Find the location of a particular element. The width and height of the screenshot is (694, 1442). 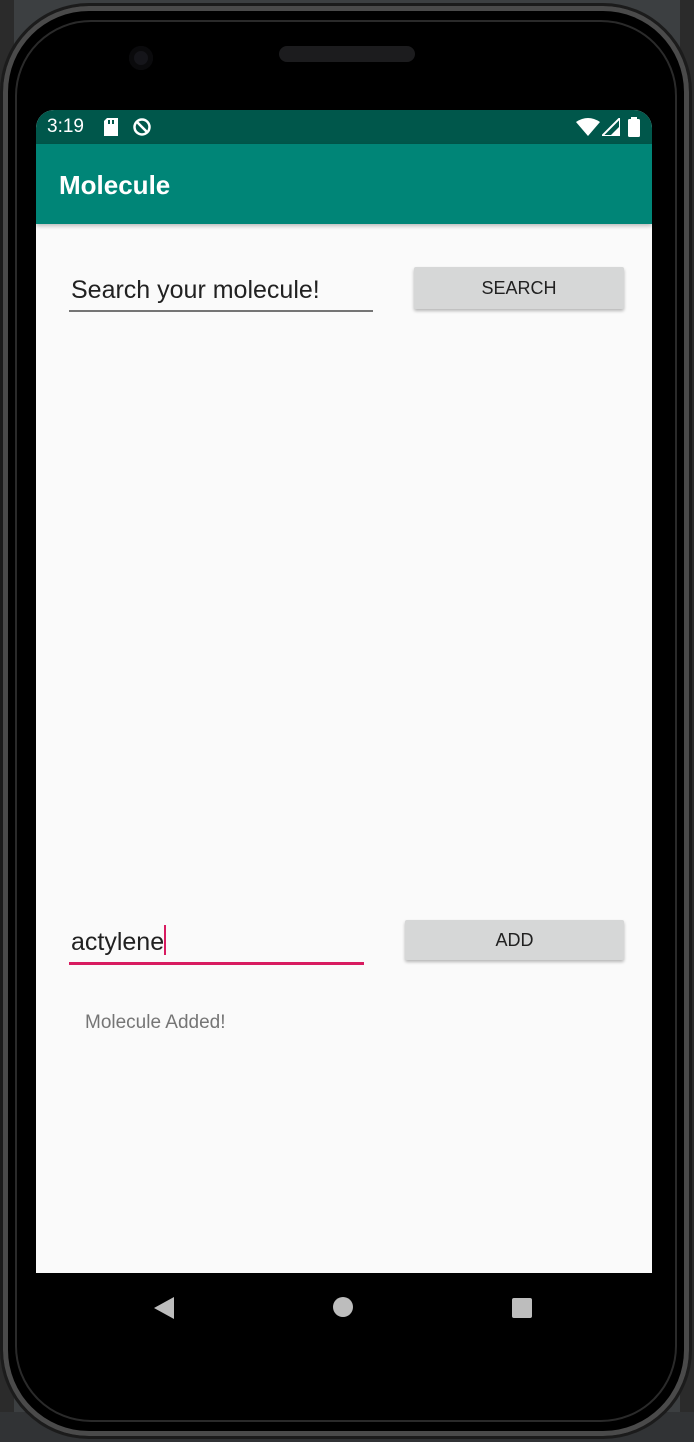

wifi-icon is located at coordinates (588, 127).